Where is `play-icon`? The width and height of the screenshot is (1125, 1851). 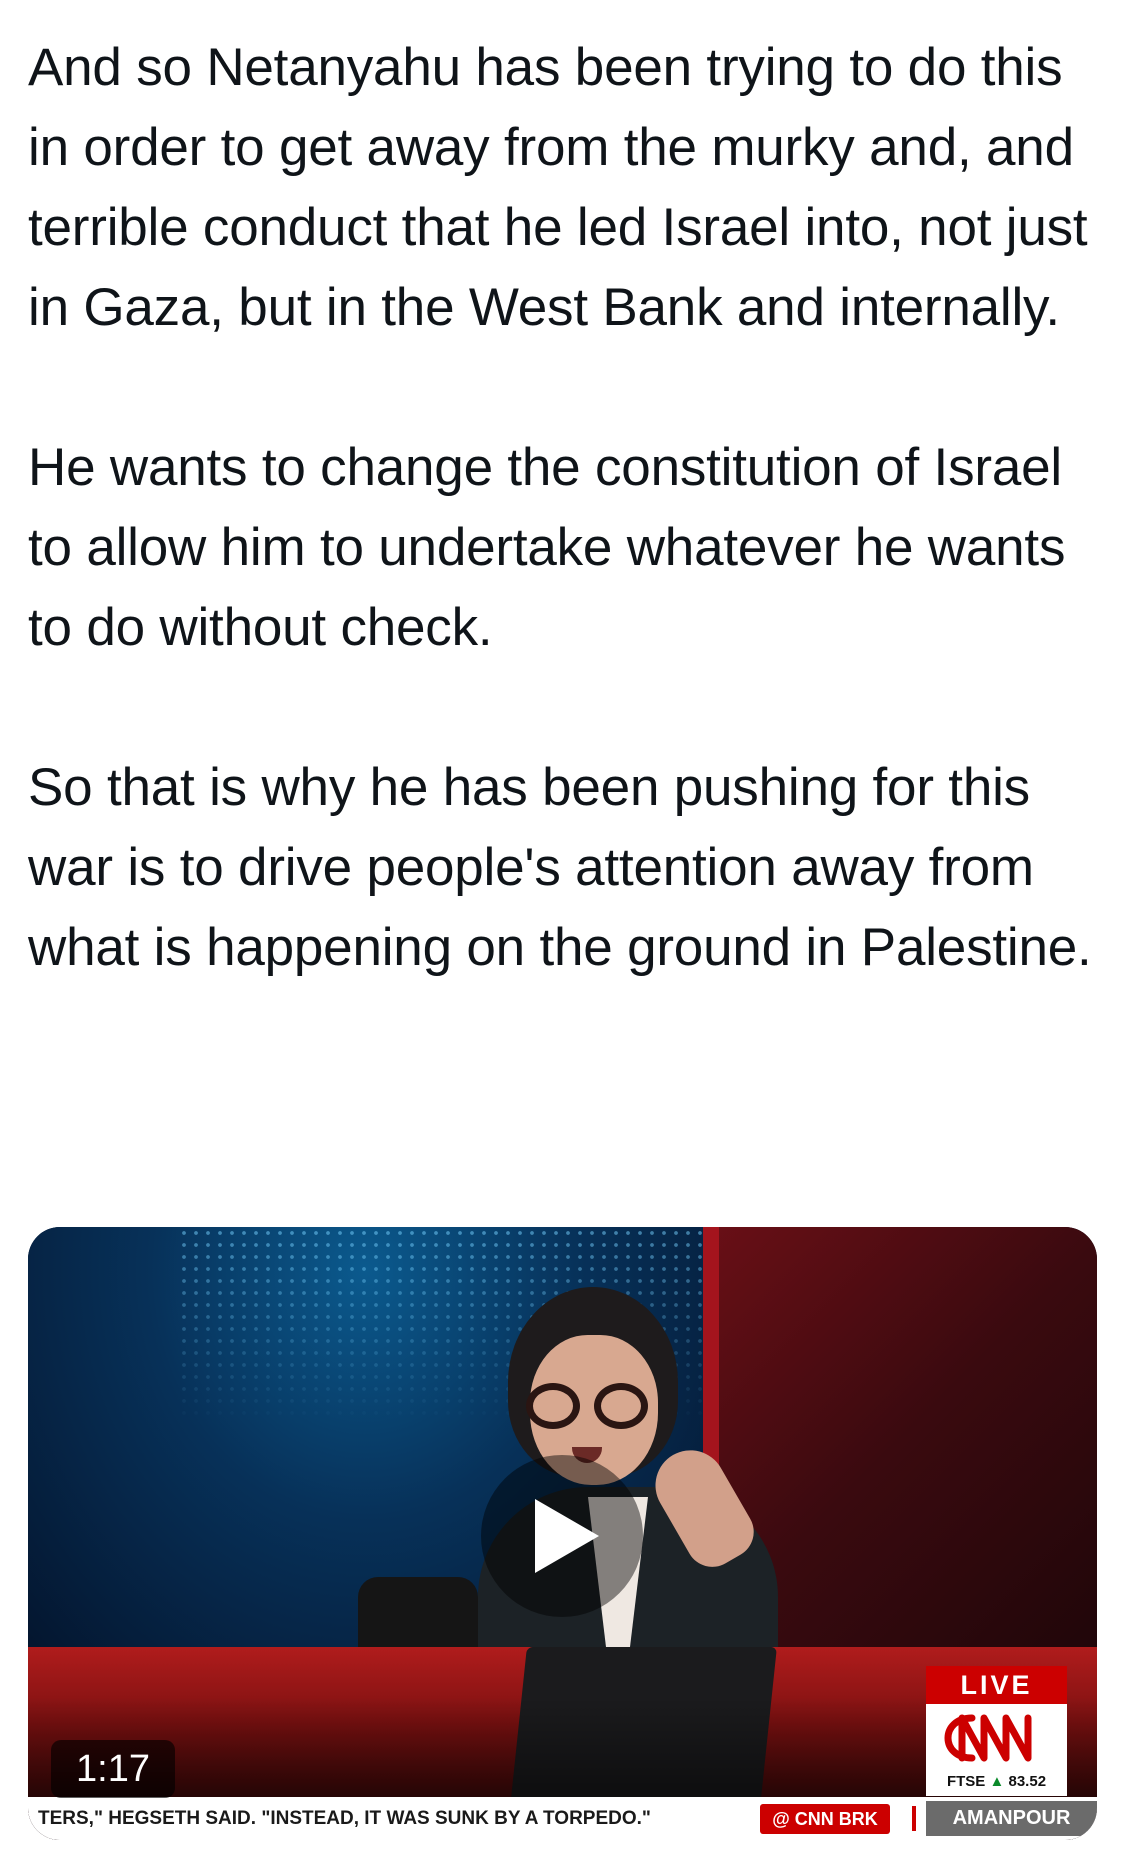 play-icon is located at coordinates (567, 1536).